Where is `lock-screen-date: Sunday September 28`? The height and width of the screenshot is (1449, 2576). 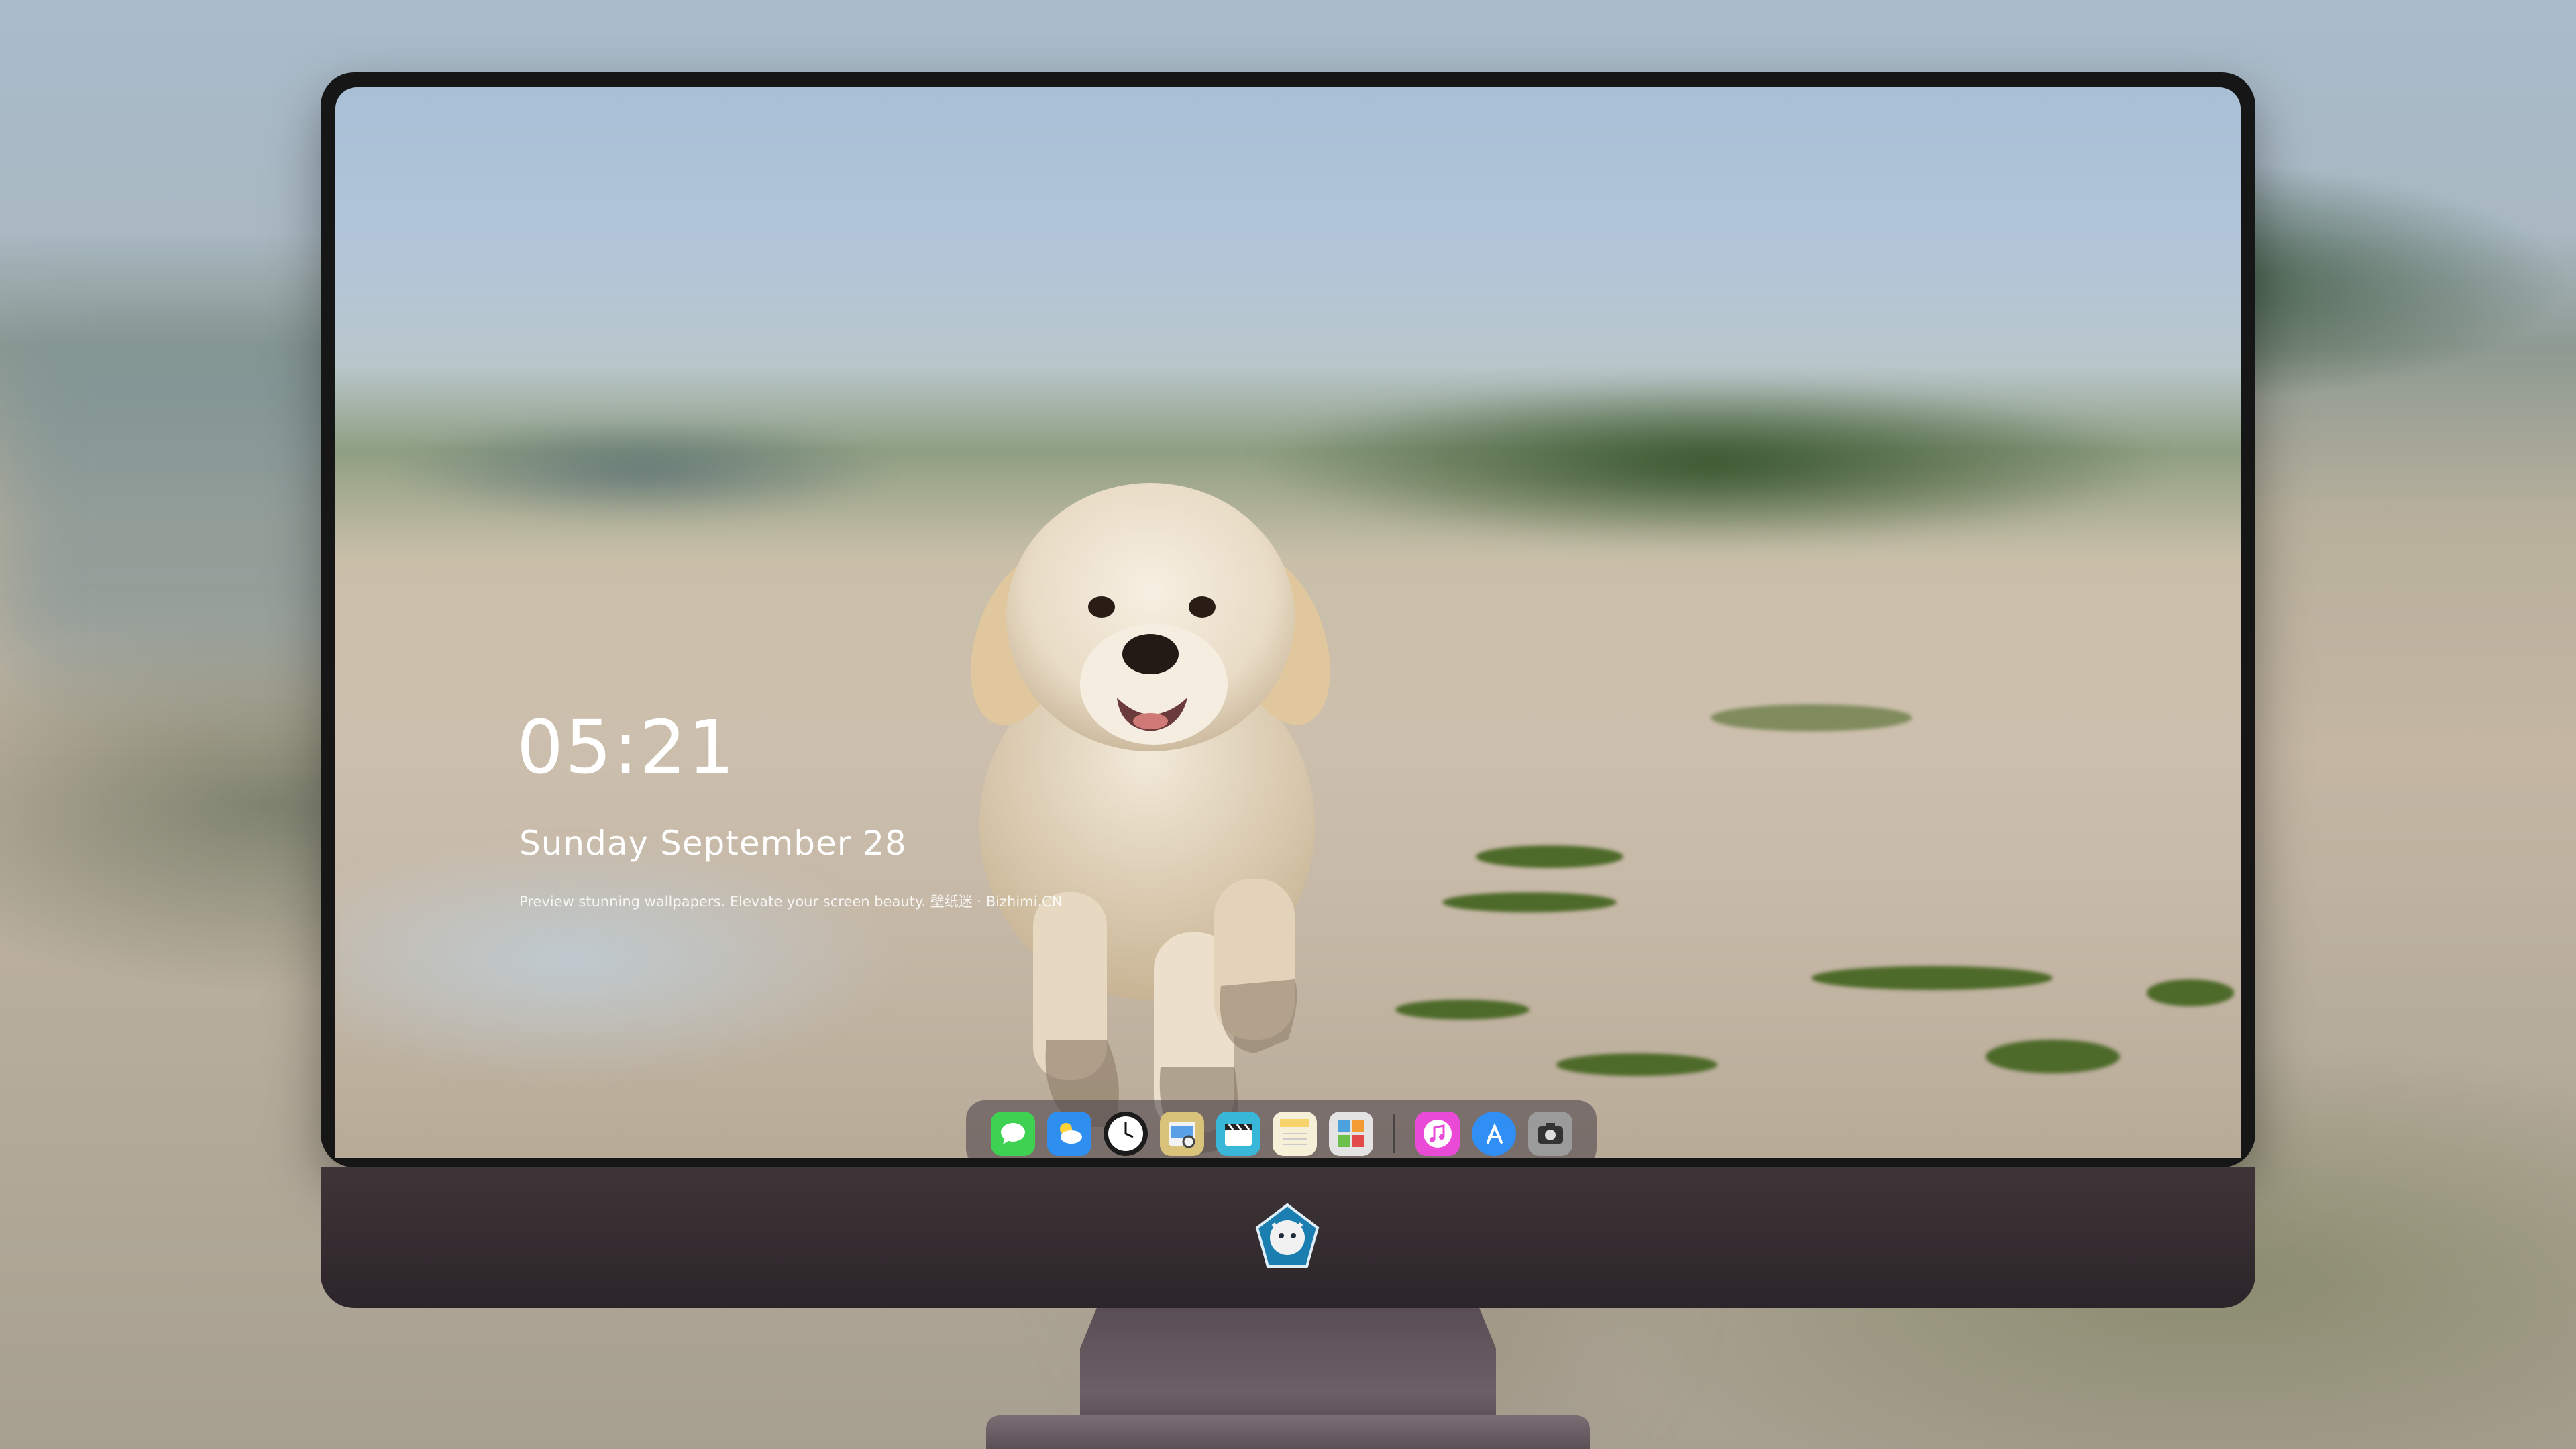 lock-screen-date: Sunday September 28 is located at coordinates (713, 843).